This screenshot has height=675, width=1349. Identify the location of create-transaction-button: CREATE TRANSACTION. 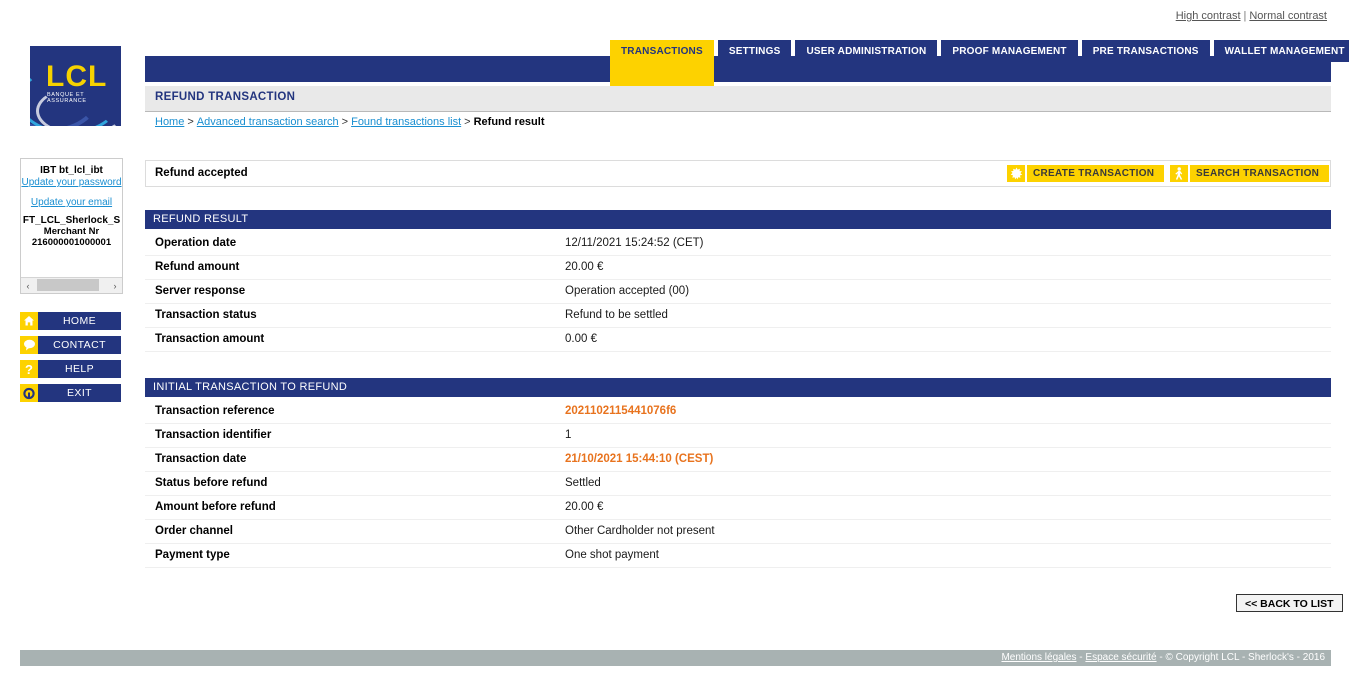
(1086, 173).